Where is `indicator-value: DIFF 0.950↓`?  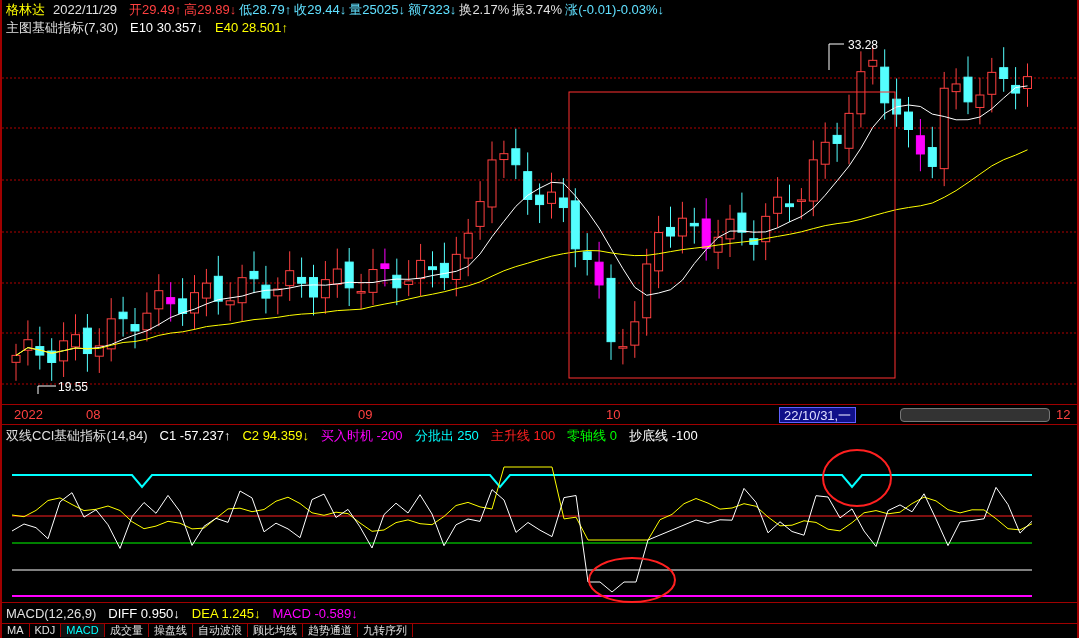
indicator-value: DIFF 0.950↓ is located at coordinates (144, 613).